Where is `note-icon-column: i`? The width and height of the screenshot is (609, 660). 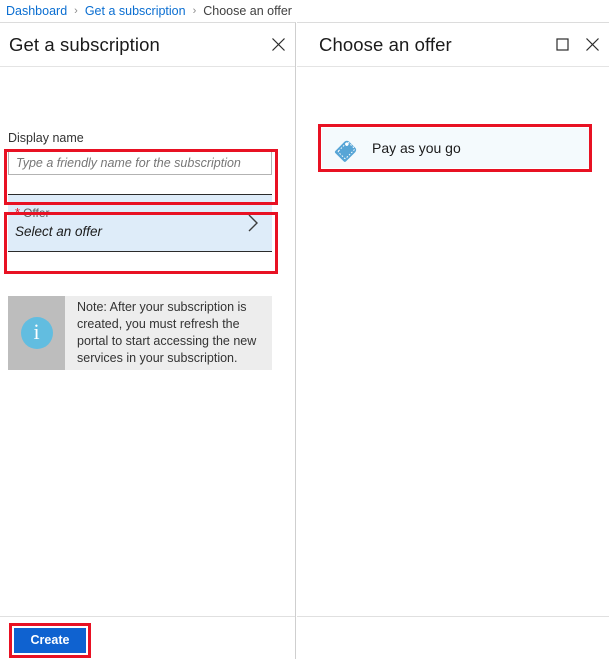
note-icon-column: i is located at coordinates (36, 333).